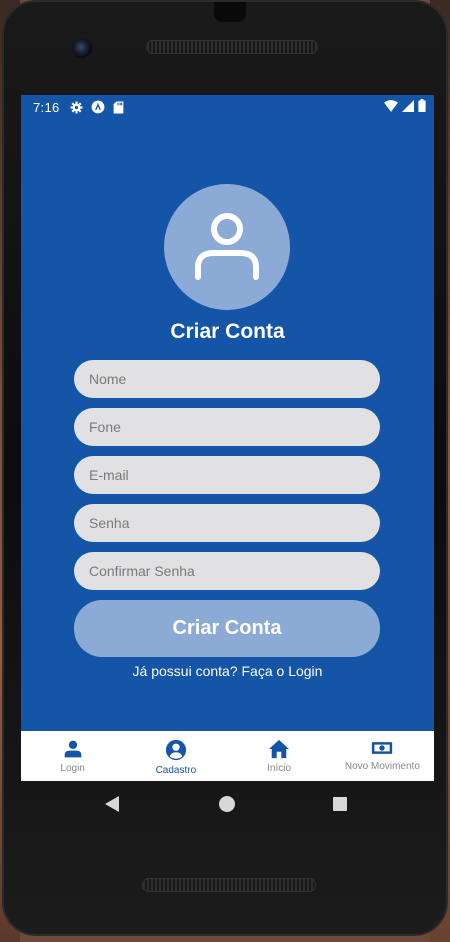 The height and width of the screenshot is (942, 450). Describe the element at coordinates (82, 48) in the screenshot. I see `front-camera` at that location.